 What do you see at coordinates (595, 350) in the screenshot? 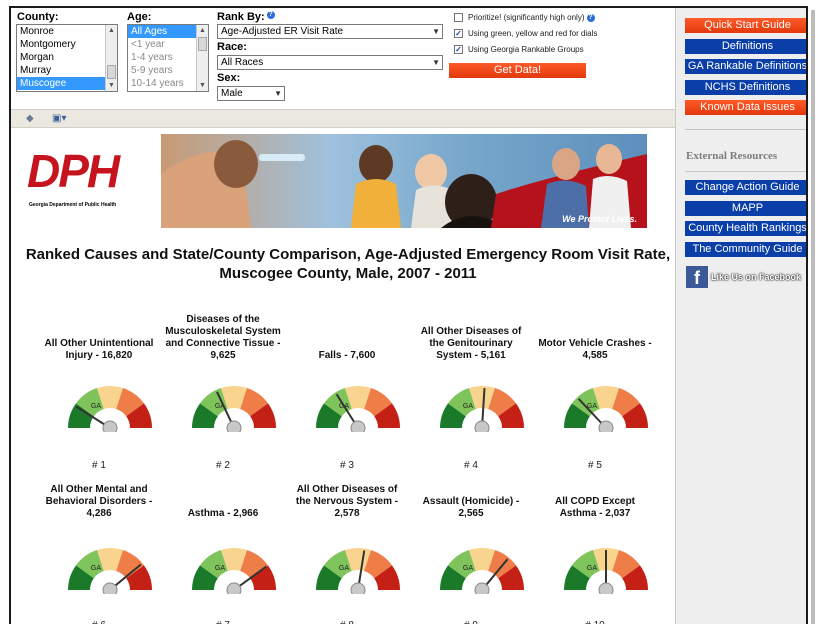
I see `cause-name: Motor Vehicle Crashes - 4,585` at bounding box center [595, 350].